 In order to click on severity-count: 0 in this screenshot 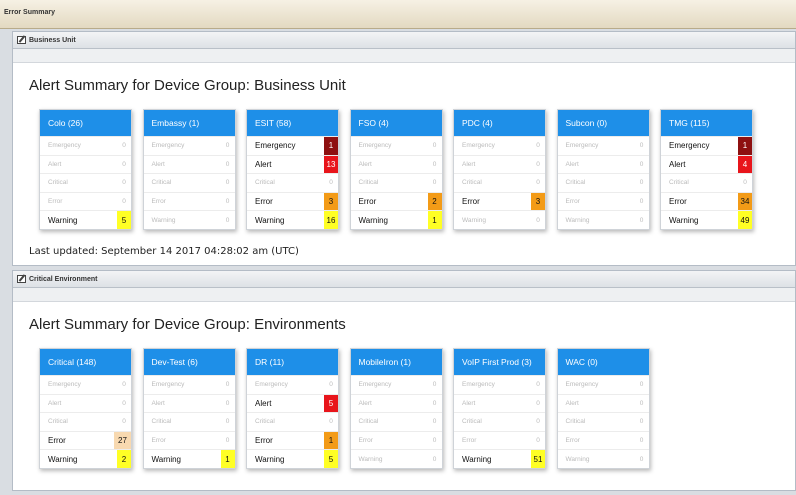, I will do `click(434, 441)`.